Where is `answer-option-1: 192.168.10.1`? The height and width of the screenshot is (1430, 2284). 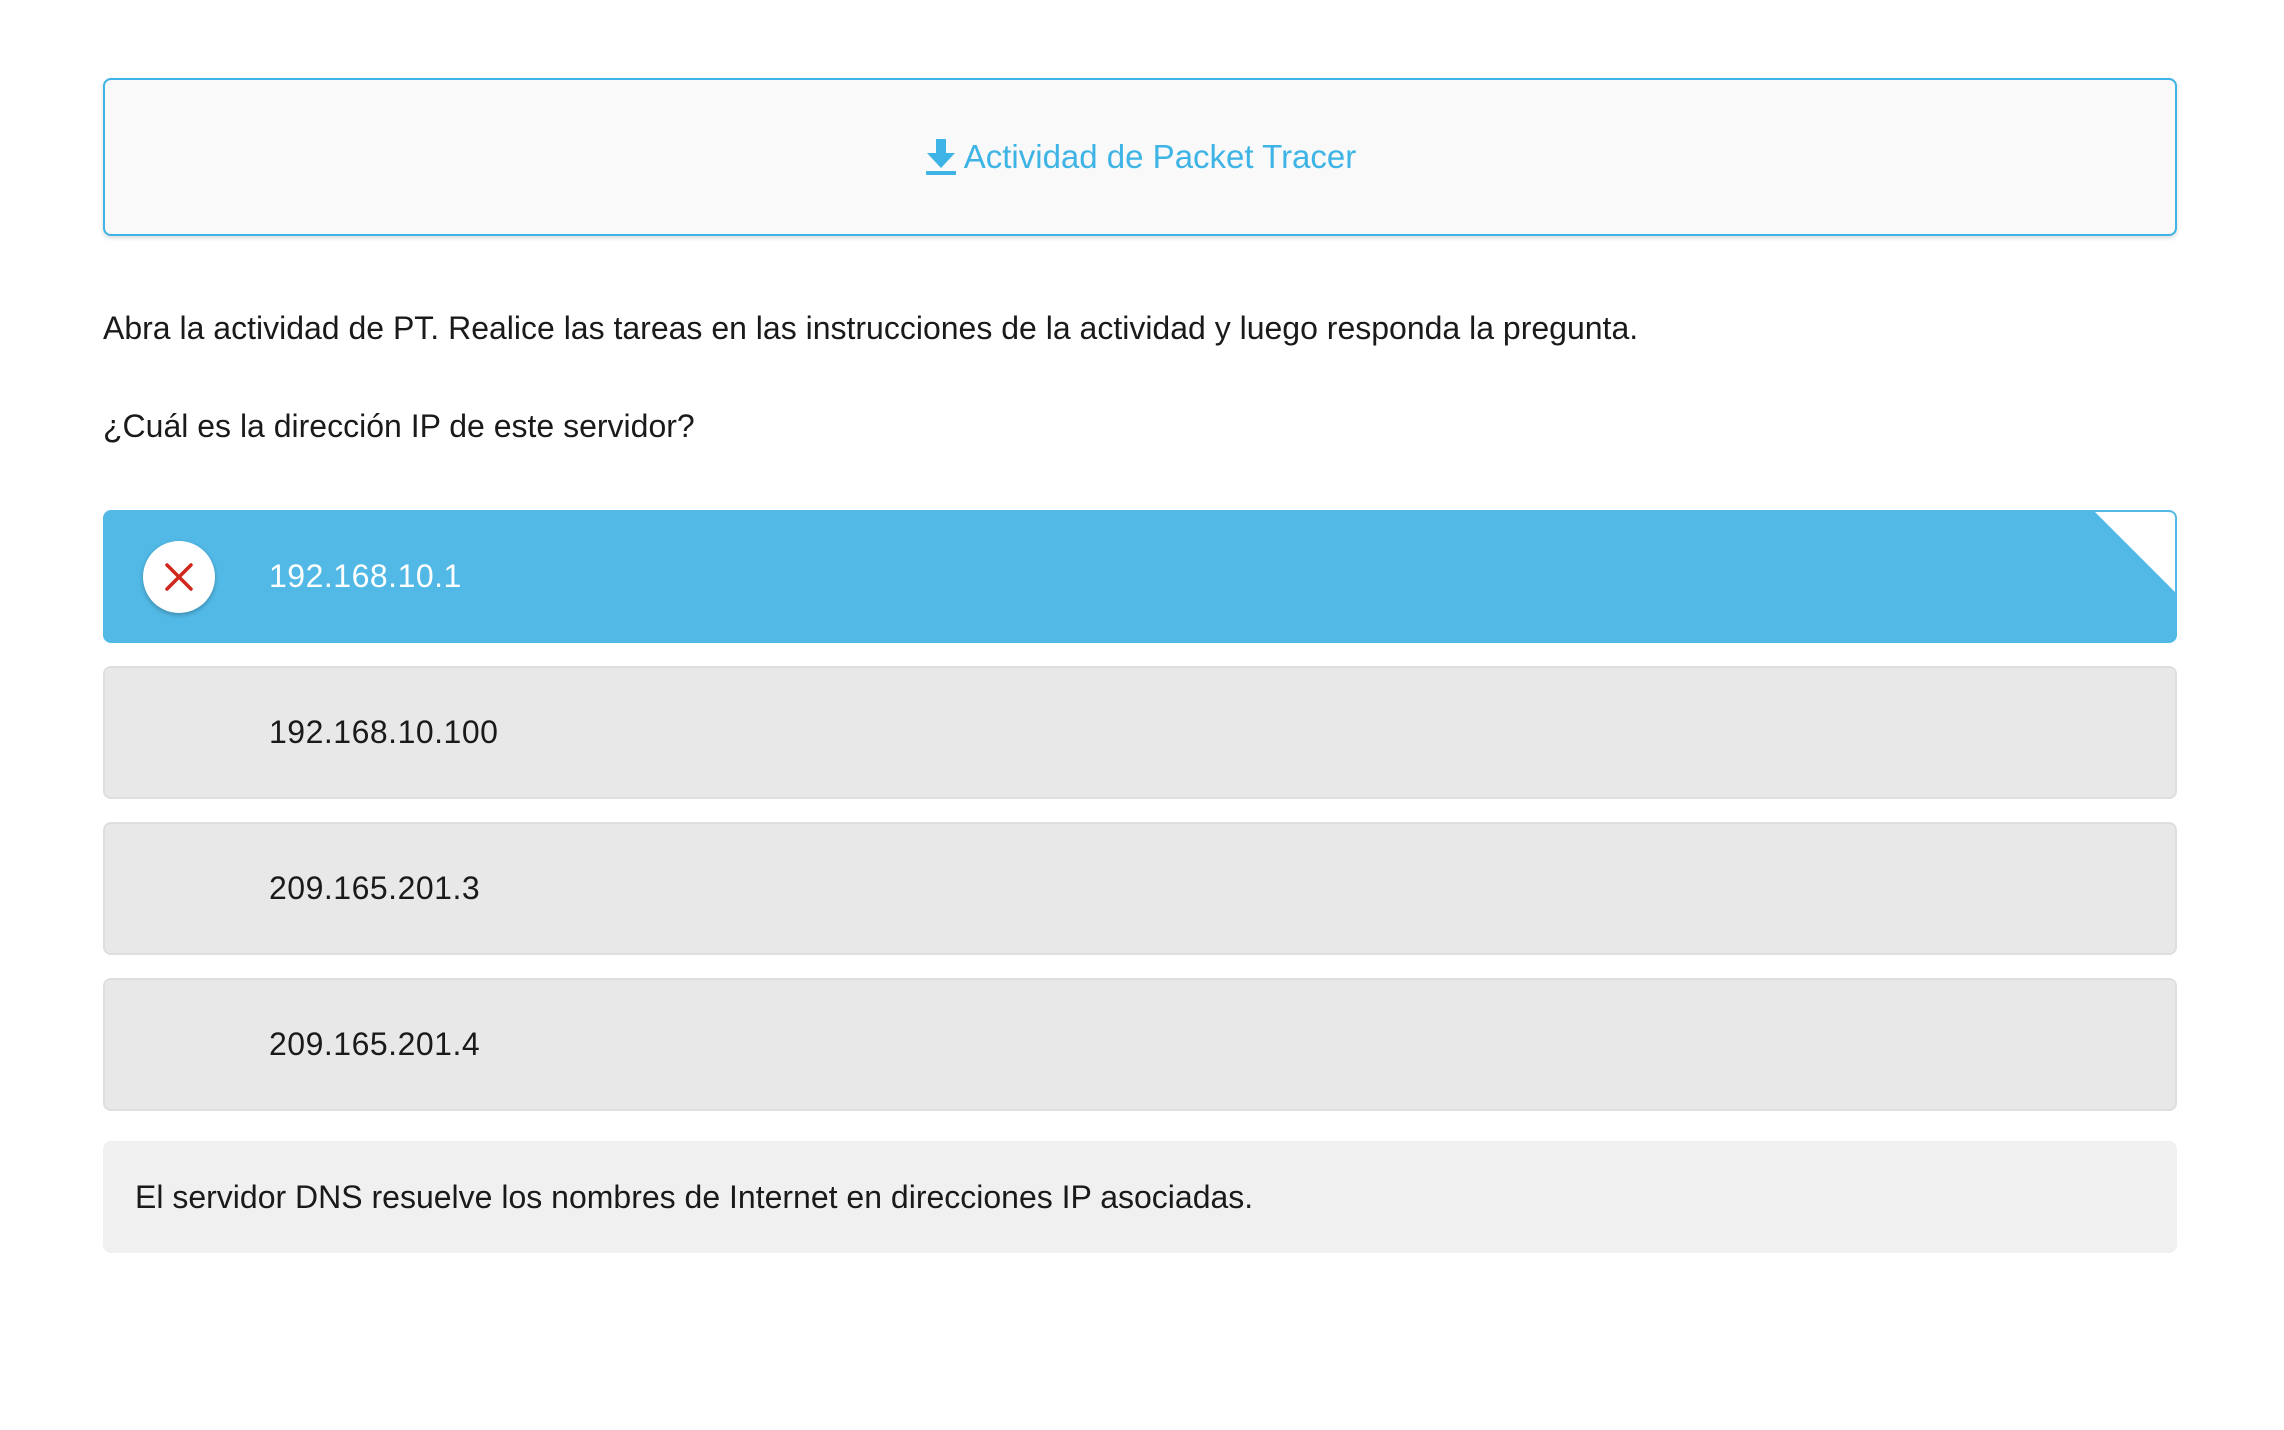 answer-option-1: 192.168.10.1 is located at coordinates (1140, 576).